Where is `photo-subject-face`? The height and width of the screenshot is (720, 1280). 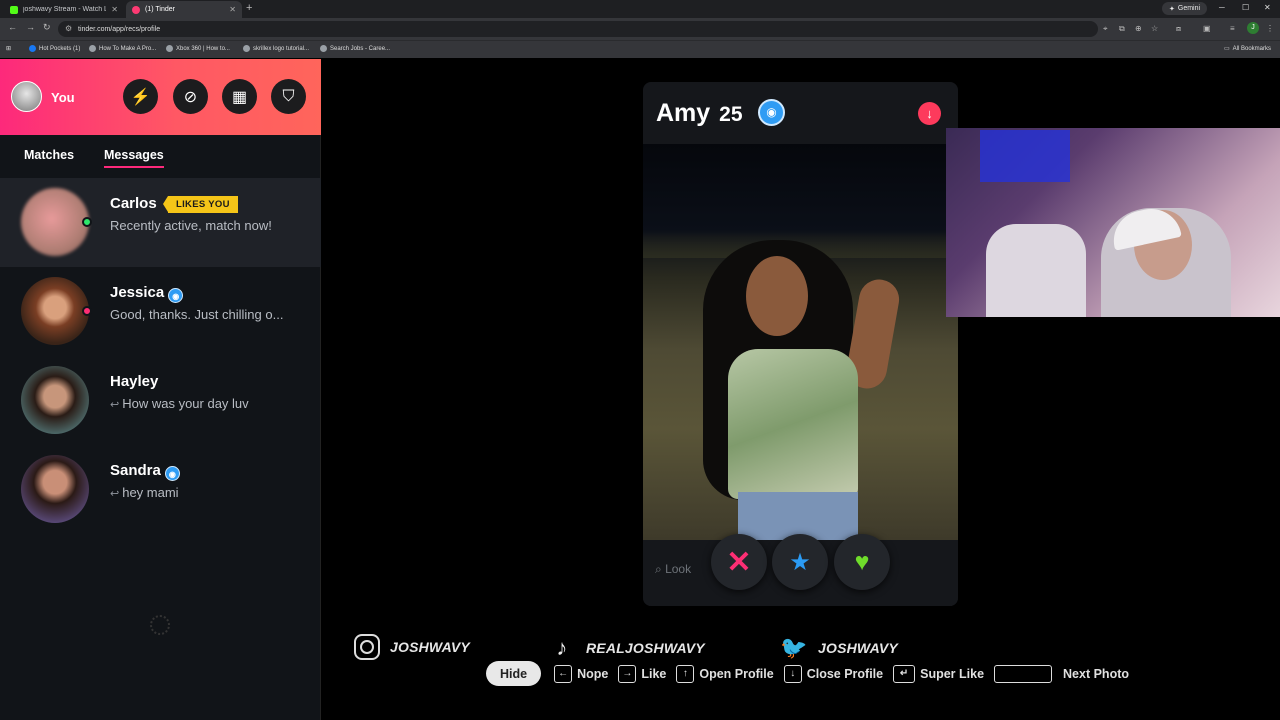 photo-subject-face is located at coordinates (777, 296).